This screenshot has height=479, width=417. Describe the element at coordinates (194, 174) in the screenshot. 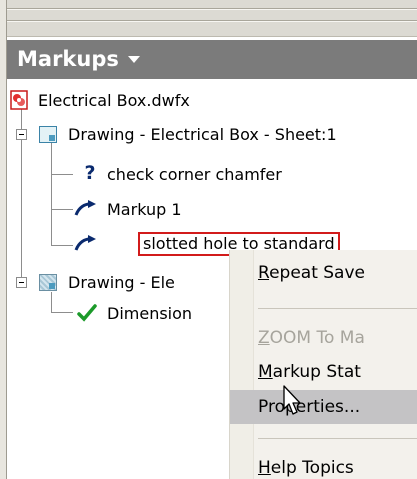

I see `tree-item-label: check corner chamfer` at that location.